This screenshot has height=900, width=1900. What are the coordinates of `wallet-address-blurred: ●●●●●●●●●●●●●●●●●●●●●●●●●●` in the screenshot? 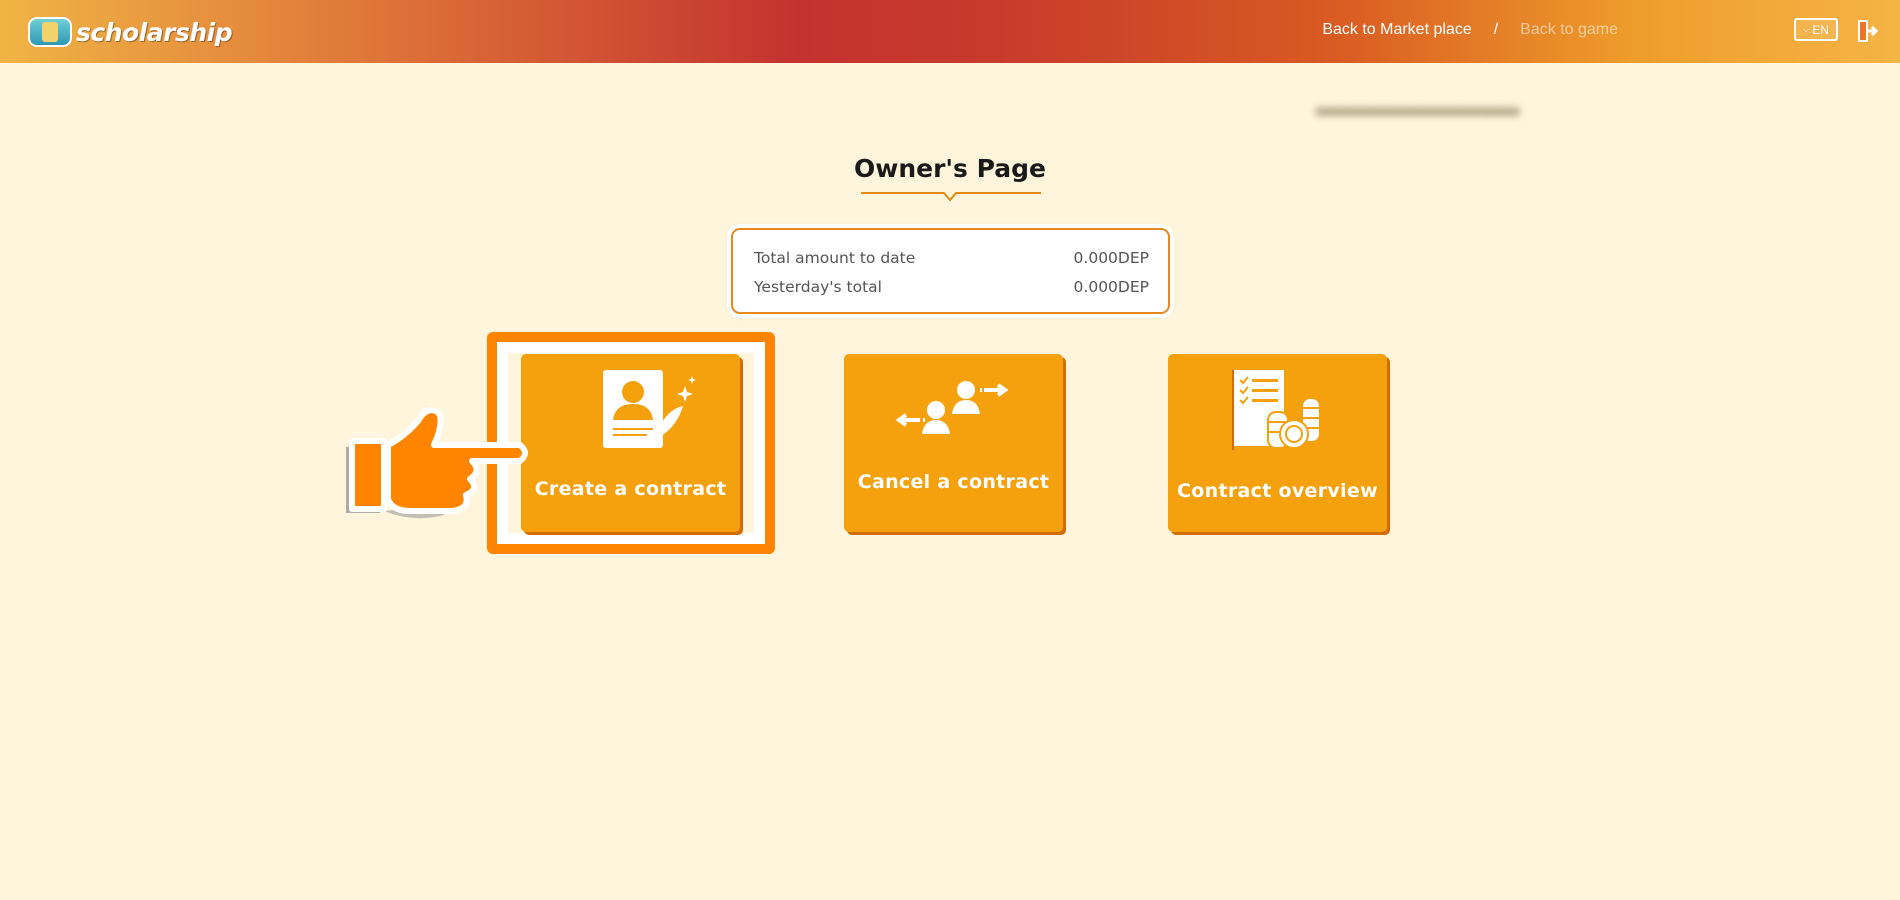 It's located at (1418, 111).